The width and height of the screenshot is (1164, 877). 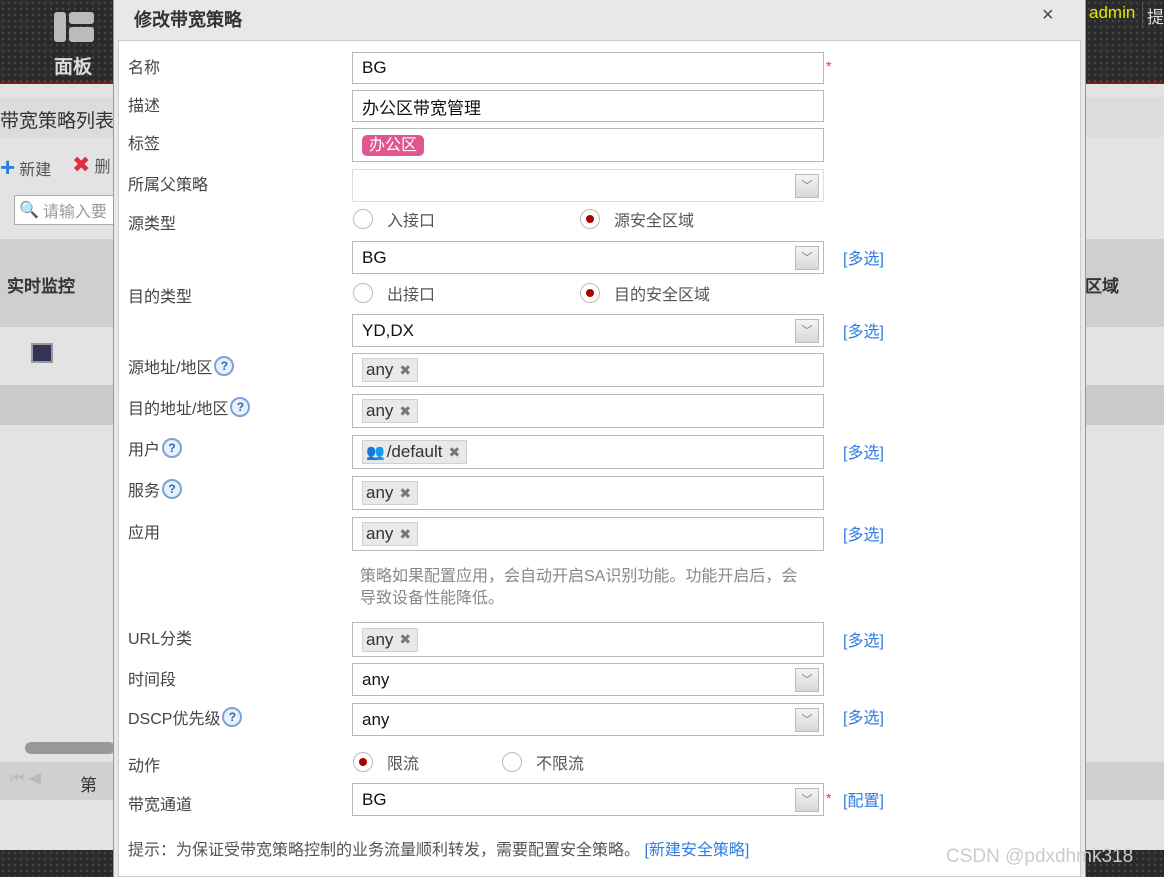 What do you see at coordinates (393, 145) in the screenshot?
I see `tag-chip: 办公区` at bounding box center [393, 145].